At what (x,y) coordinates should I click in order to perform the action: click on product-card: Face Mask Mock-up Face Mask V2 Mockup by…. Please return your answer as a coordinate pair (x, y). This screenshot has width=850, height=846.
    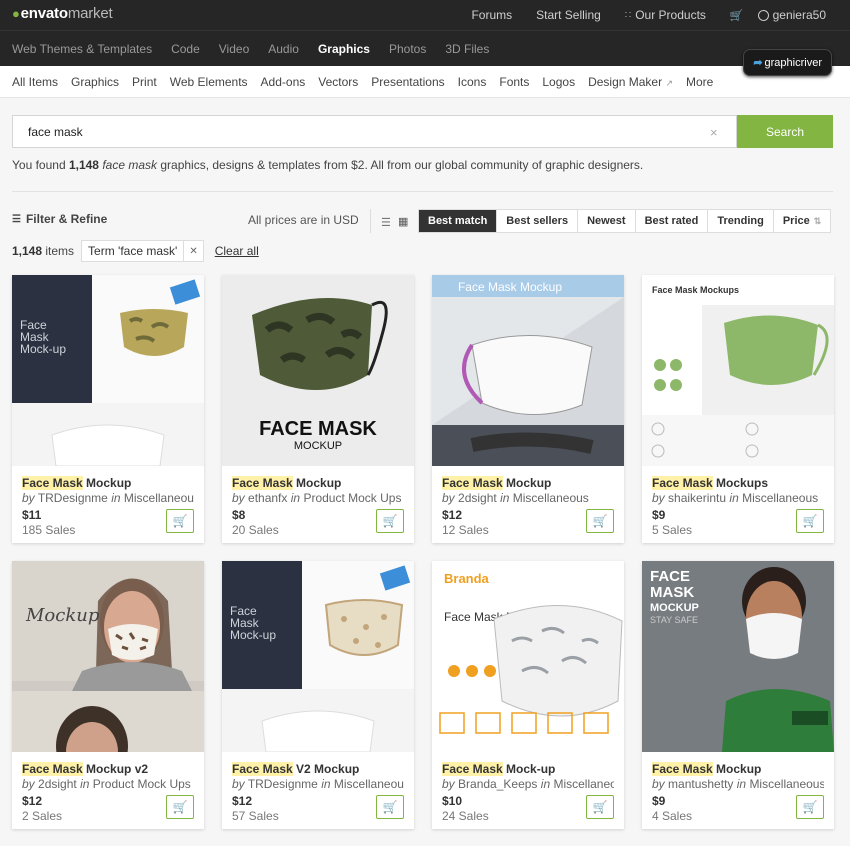
    Looking at the image, I should click on (318, 695).